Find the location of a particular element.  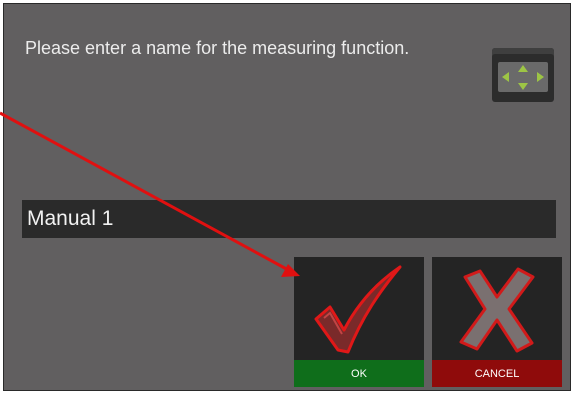

cancel-label: CANCEL is located at coordinates (497, 373).